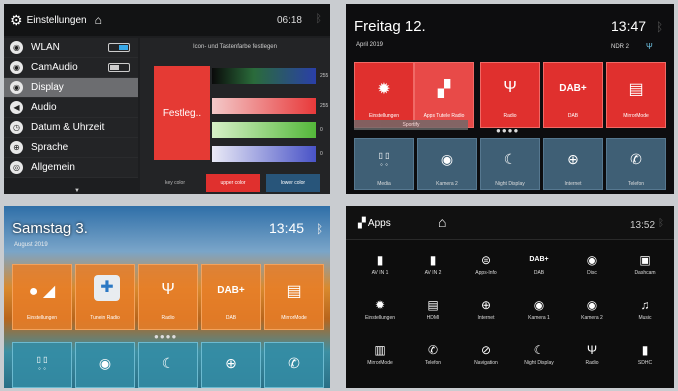 This screenshot has width=678, height=391. What do you see at coordinates (645, 273) in the screenshot?
I see `app-label: Dashcam` at bounding box center [645, 273].